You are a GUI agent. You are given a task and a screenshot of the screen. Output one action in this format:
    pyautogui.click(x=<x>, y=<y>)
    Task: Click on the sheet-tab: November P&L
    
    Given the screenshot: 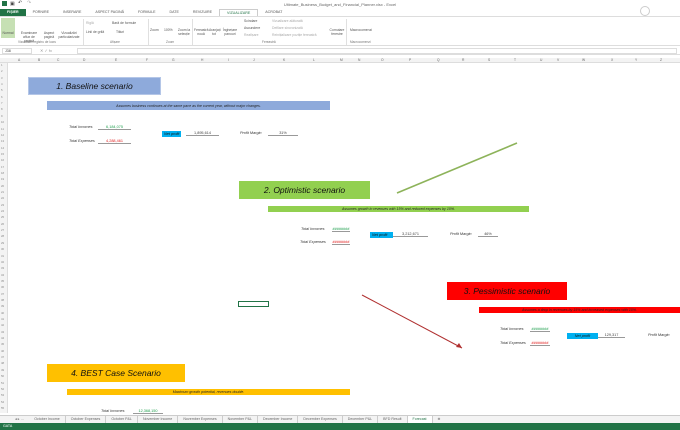 What is the action you would take?
    pyautogui.click(x=241, y=419)
    